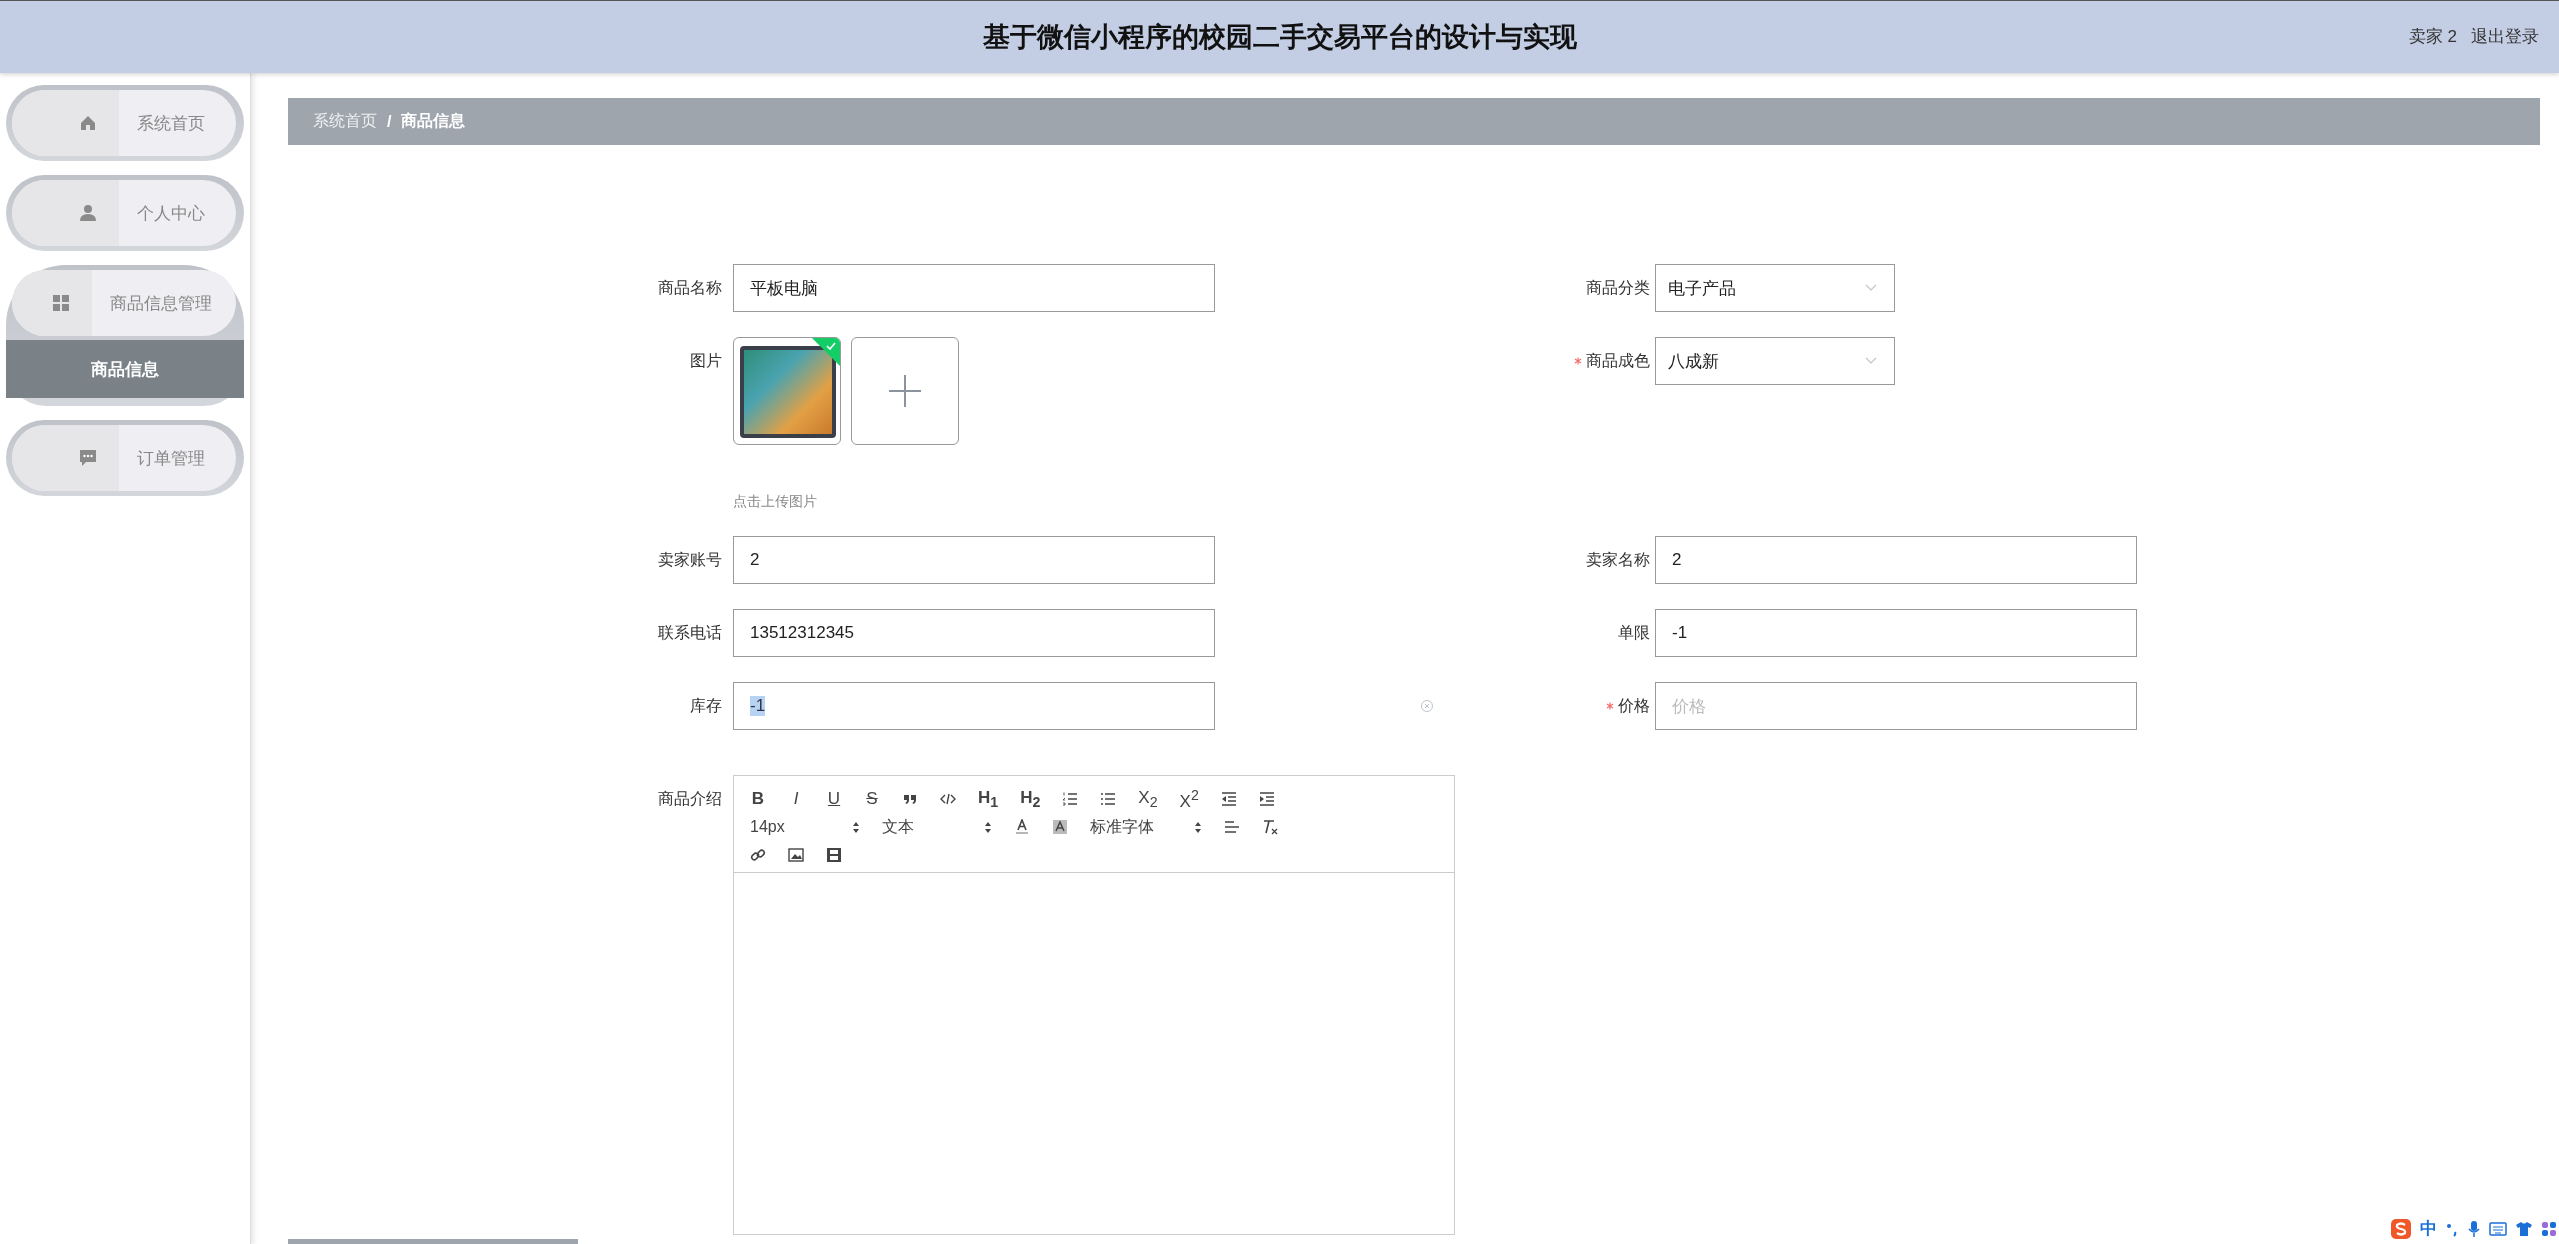 The height and width of the screenshot is (1244, 2559). Describe the element at coordinates (1060, 827) in the screenshot. I see `highlight-color-icon` at that location.